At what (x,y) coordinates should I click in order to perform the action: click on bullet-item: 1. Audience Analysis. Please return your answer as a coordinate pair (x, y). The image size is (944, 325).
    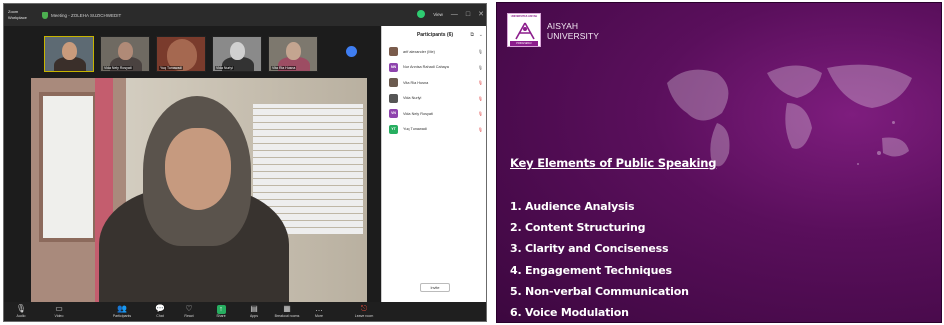
    Looking at the image, I should click on (572, 206).